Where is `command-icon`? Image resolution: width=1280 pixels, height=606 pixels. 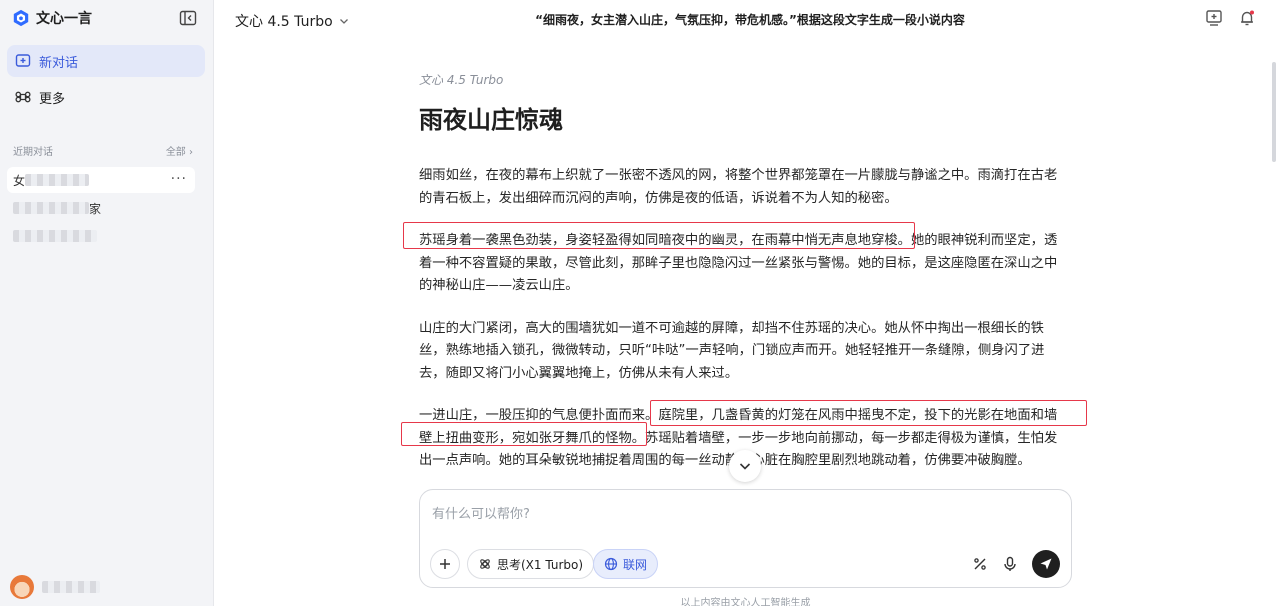
command-icon is located at coordinates (23, 97).